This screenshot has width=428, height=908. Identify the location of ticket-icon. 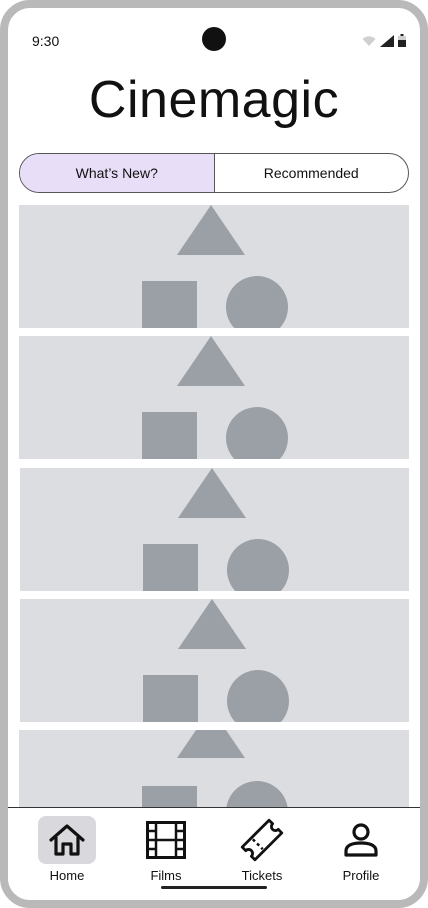
(262, 840).